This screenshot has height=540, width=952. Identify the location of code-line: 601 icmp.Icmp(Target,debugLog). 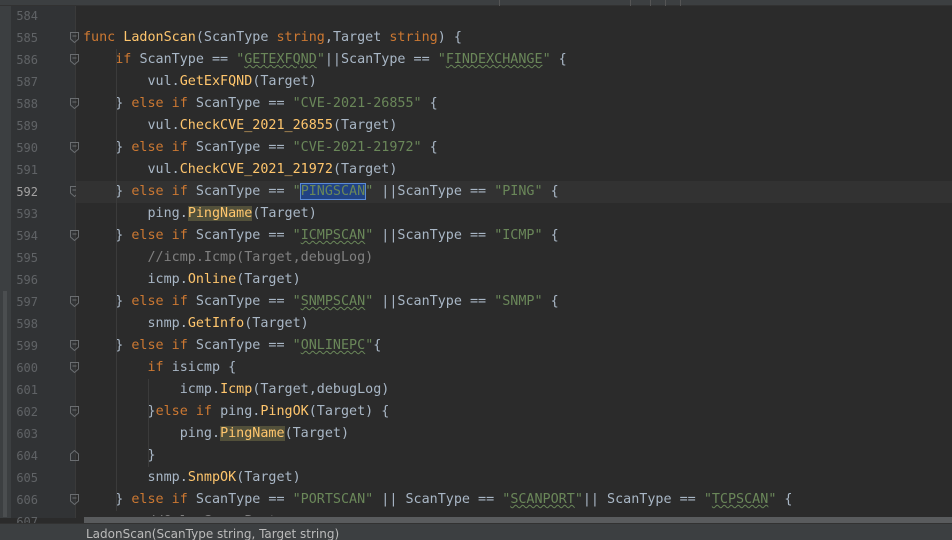
(476, 390).